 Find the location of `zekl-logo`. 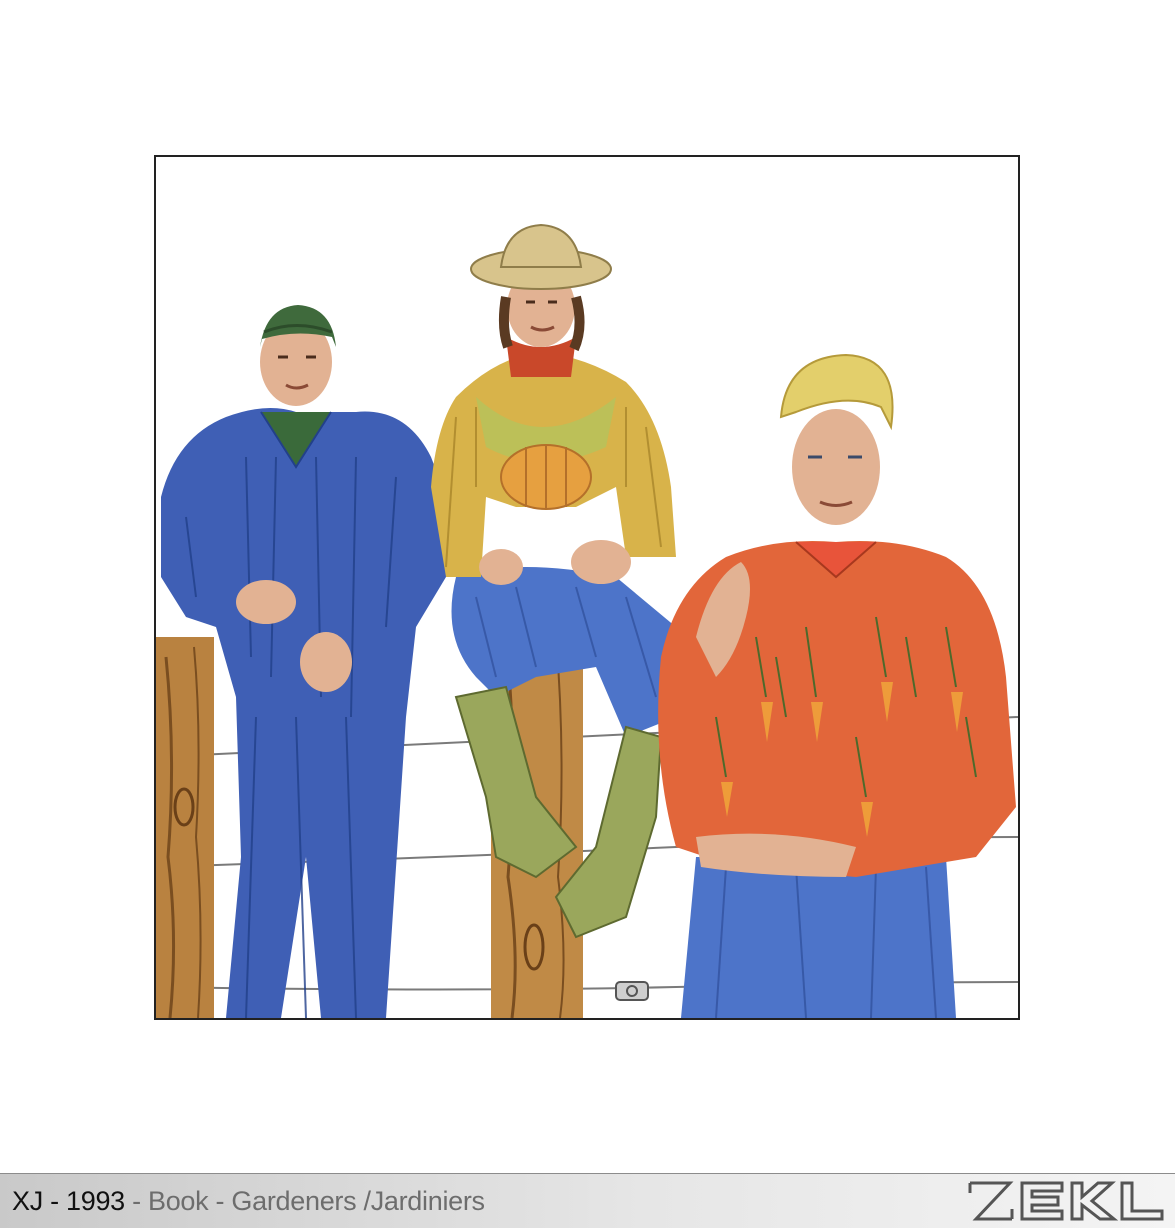

zekl-logo is located at coordinates (1066, 1201).